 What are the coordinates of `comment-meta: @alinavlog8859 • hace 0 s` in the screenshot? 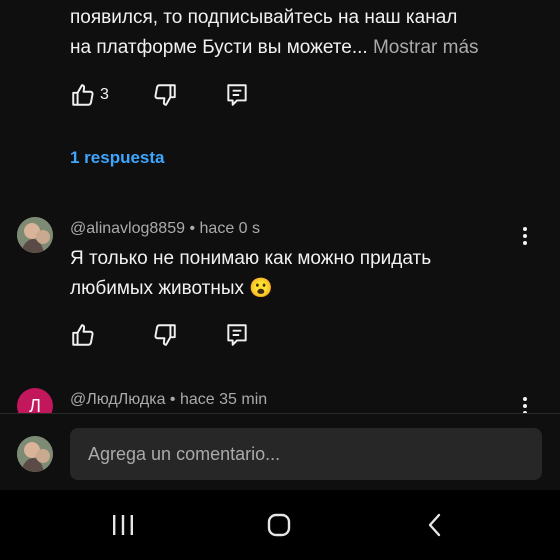 It's located at (165, 229).